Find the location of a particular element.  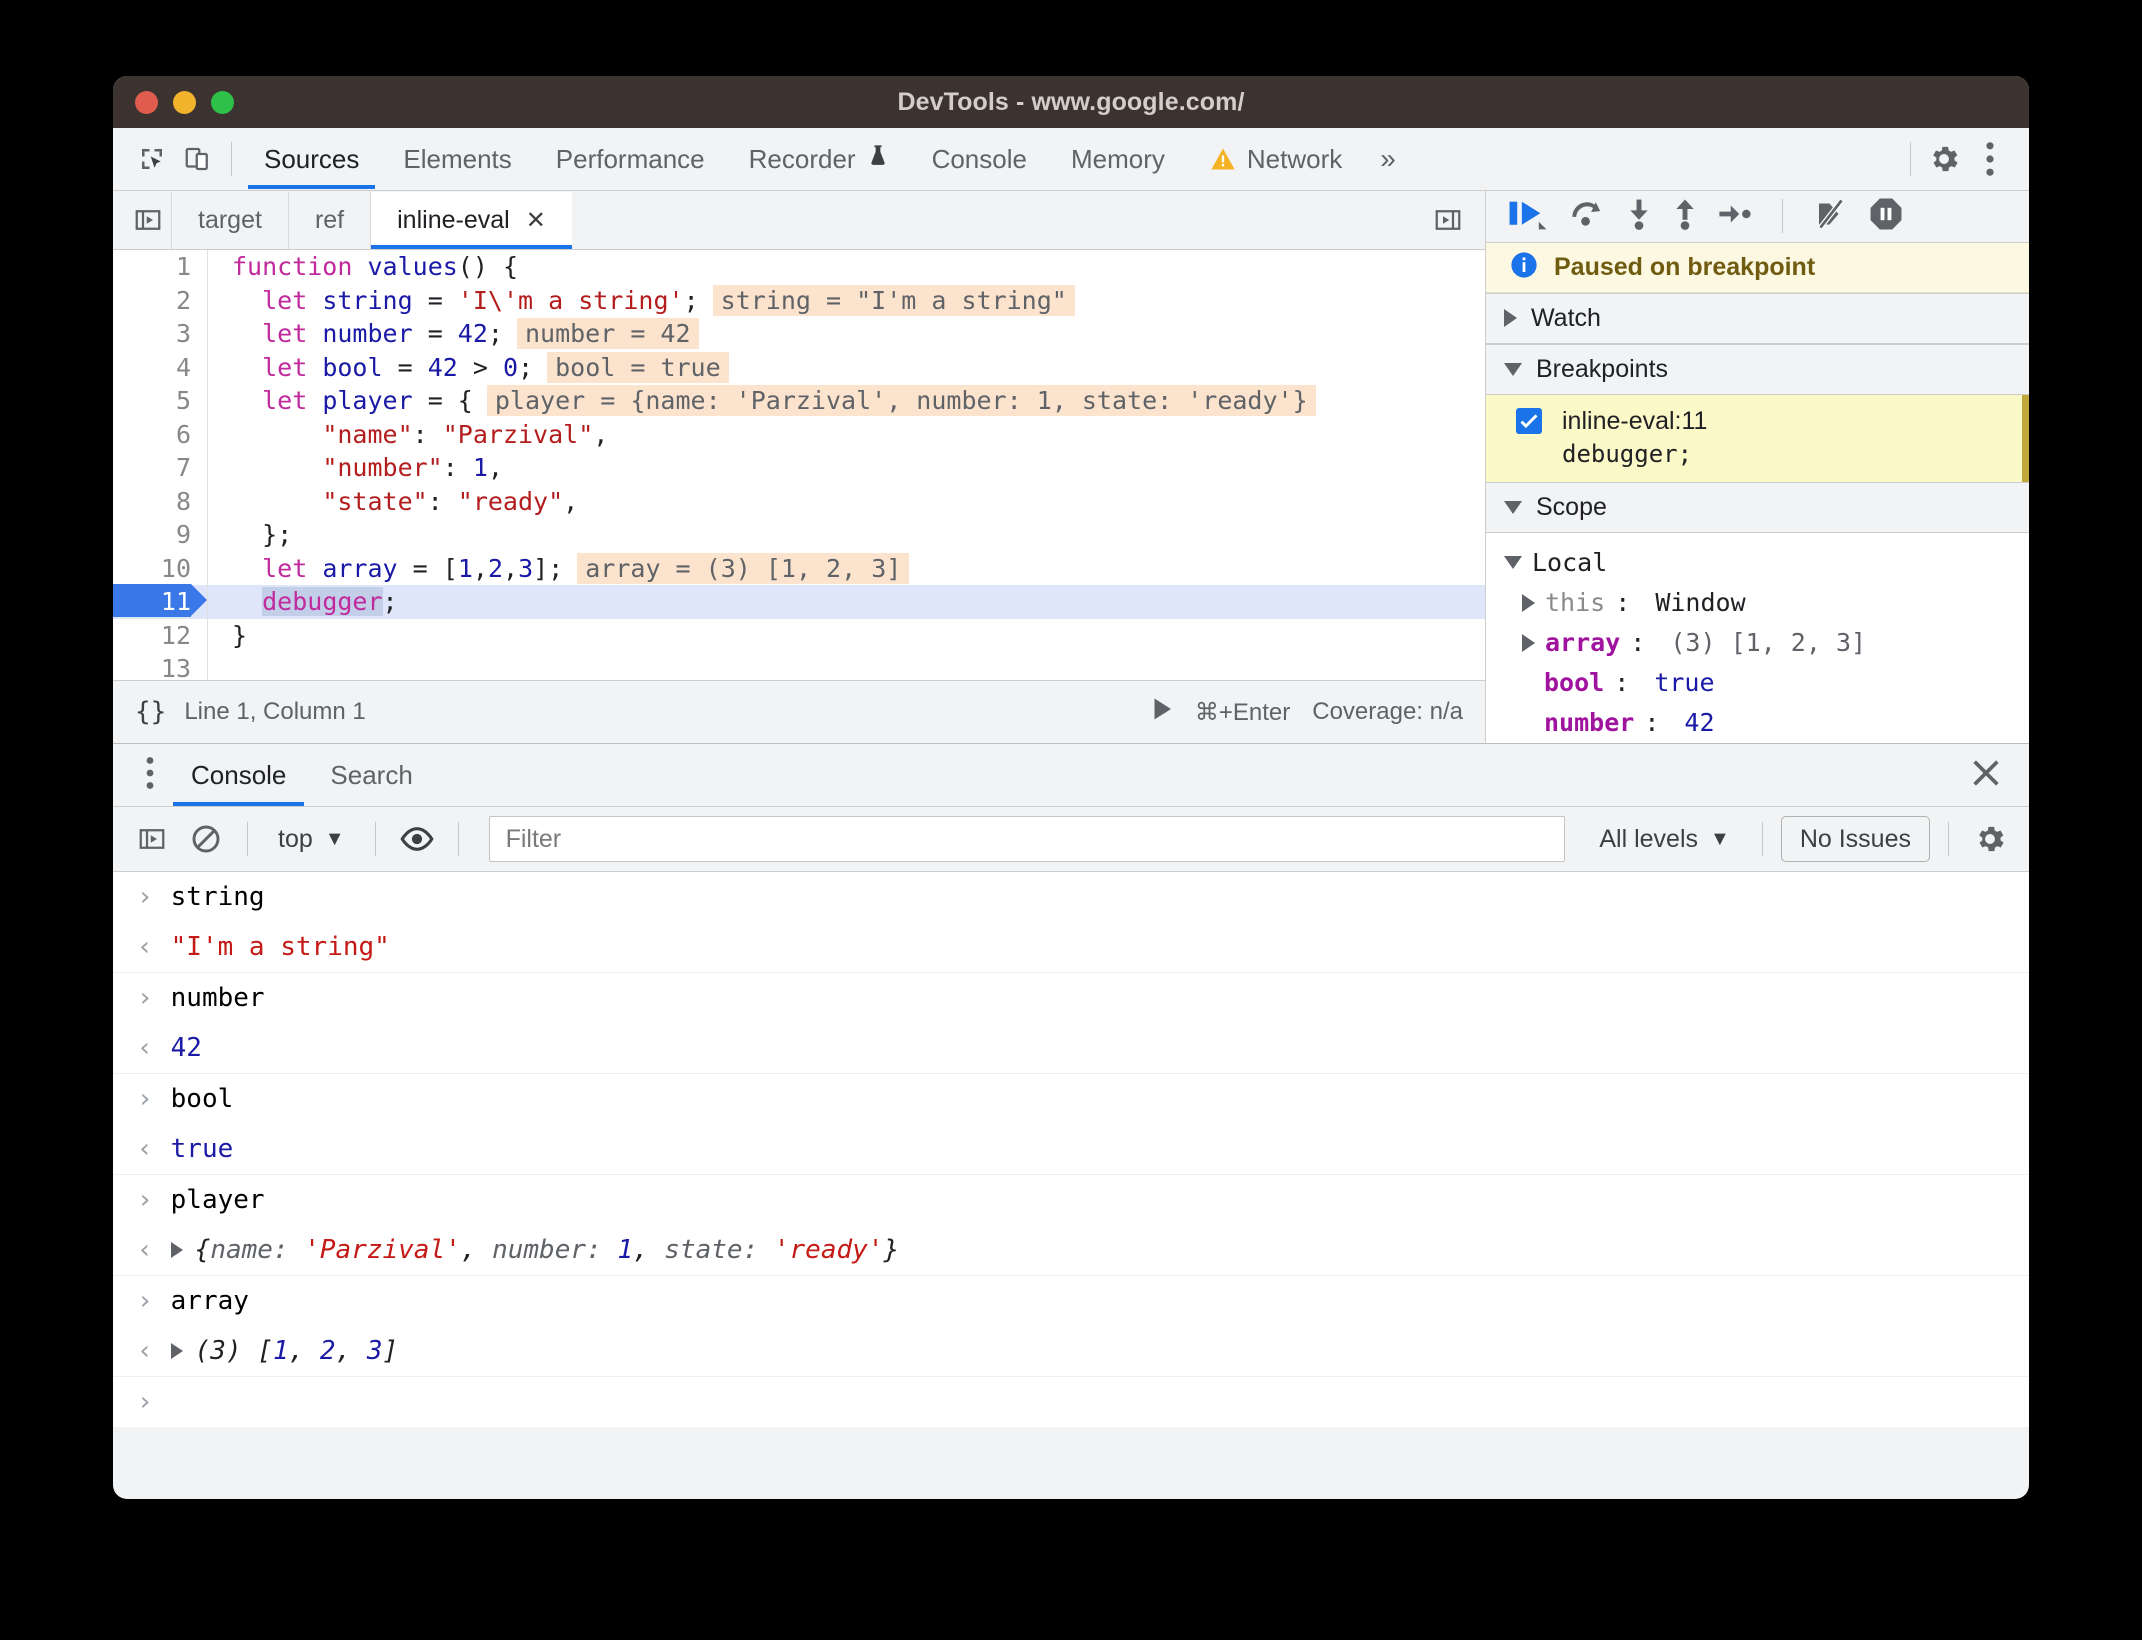

tab-recorder: Recorder is located at coordinates (818, 159).